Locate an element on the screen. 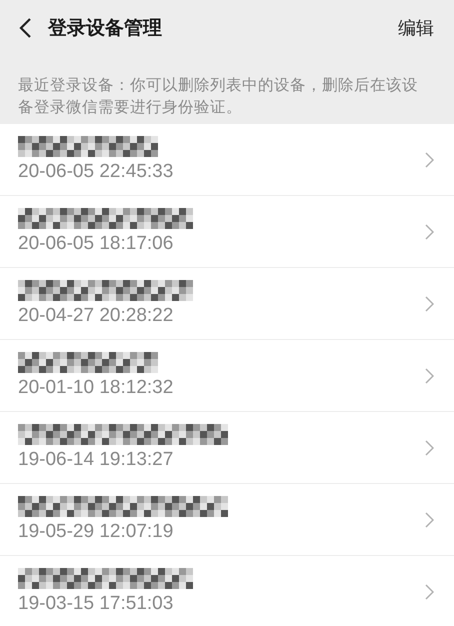 Image resolution: width=454 pixels, height=626 pixels. device-row: 19-06-14 19:13:27 is located at coordinates (227, 448).